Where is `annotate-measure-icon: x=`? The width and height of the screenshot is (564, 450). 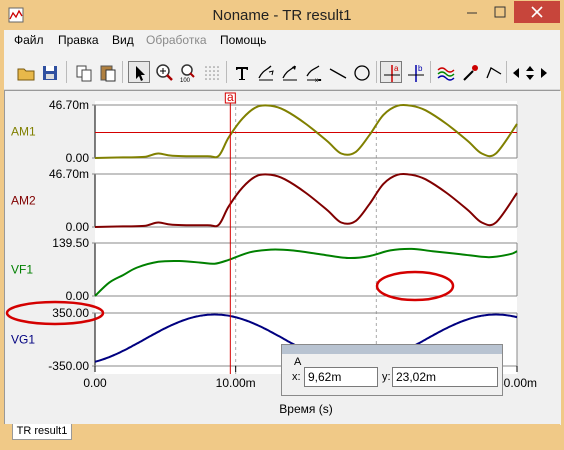 annotate-measure-icon: x= is located at coordinates (313, 72).